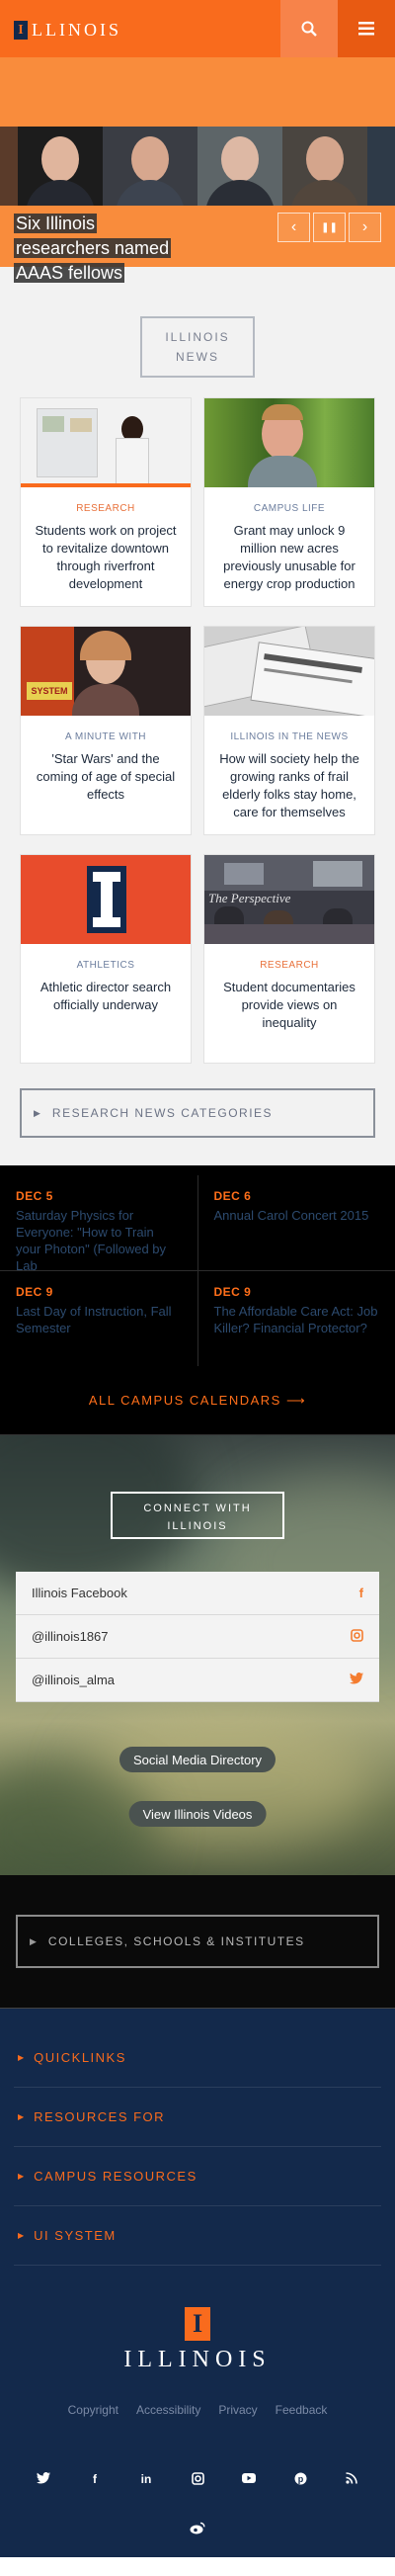 The width and height of the screenshot is (395, 2576). What do you see at coordinates (197, 2117) in the screenshot?
I see `footer-link-resources-for: ▶ RESOURCES FOR` at bounding box center [197, 2117].